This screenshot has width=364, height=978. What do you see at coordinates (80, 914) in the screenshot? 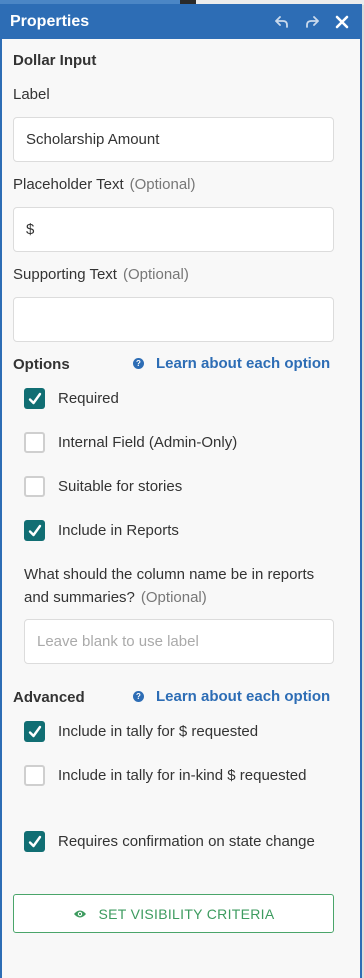
I see `eye-icon` at bounding box center [80, 914].